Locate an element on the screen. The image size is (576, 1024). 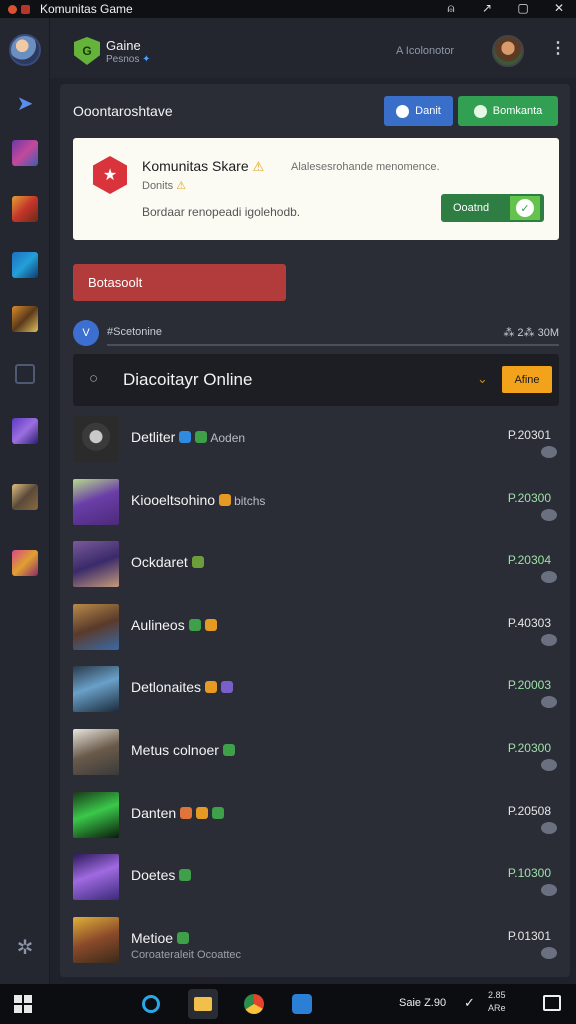
list-item: Doetes P.10300 is located at coordinates (316, 885).